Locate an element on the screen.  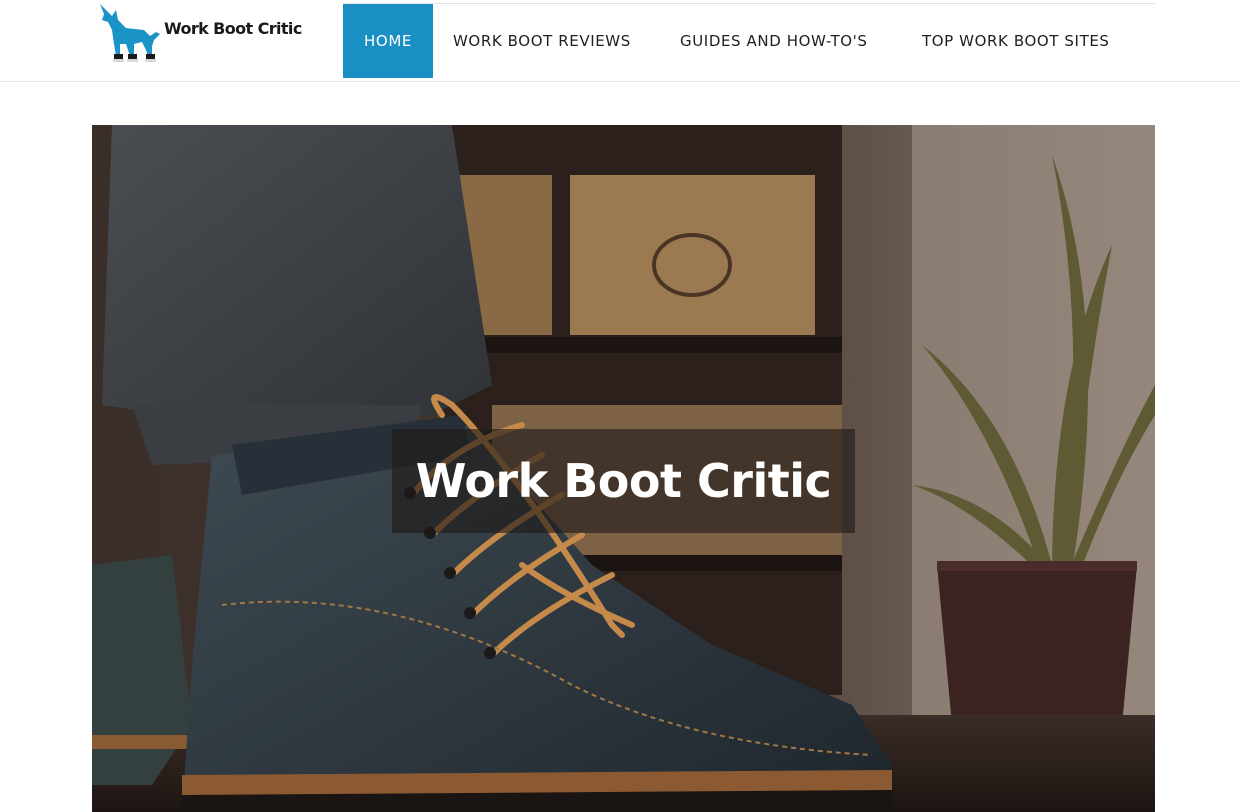
dog-in-boots-icon is located at coordinates (130, 33).